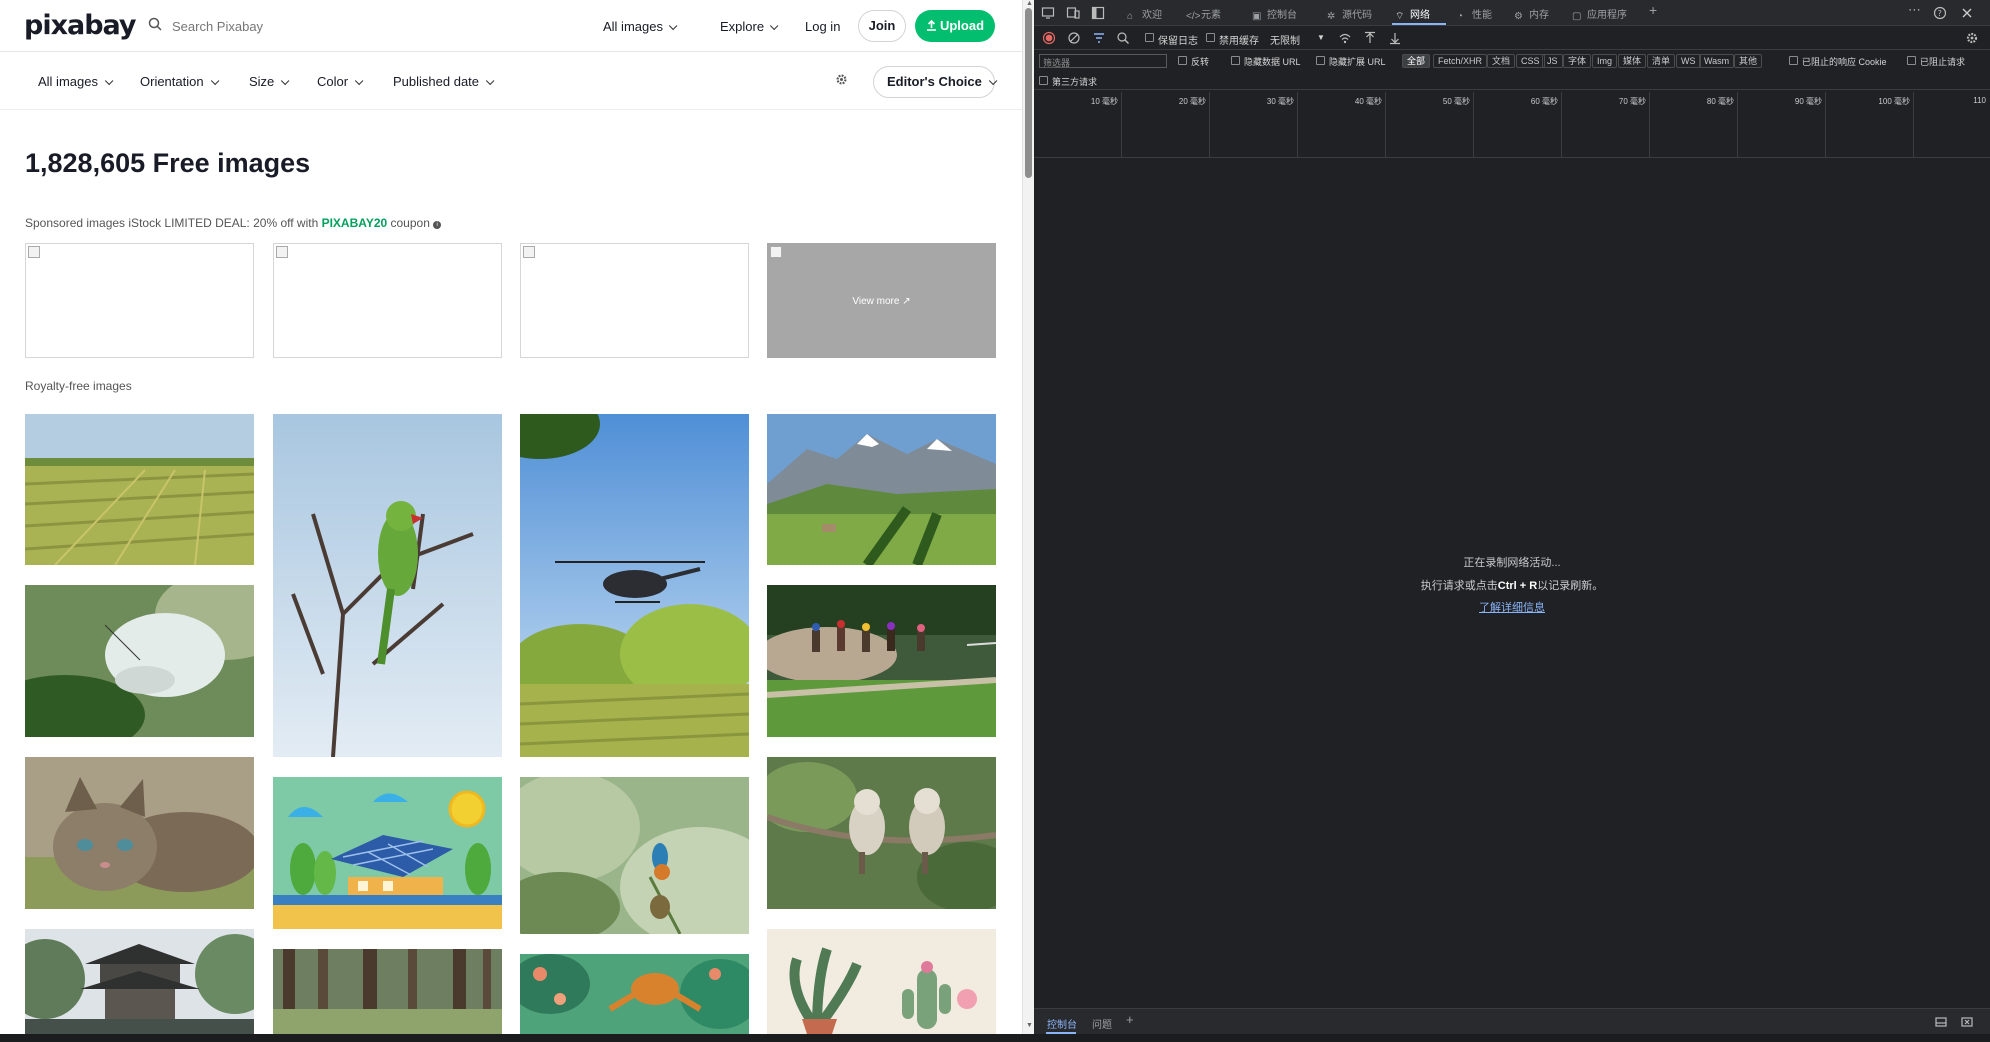  I want to click on image-tile-forest-trees, so click(387, 991).